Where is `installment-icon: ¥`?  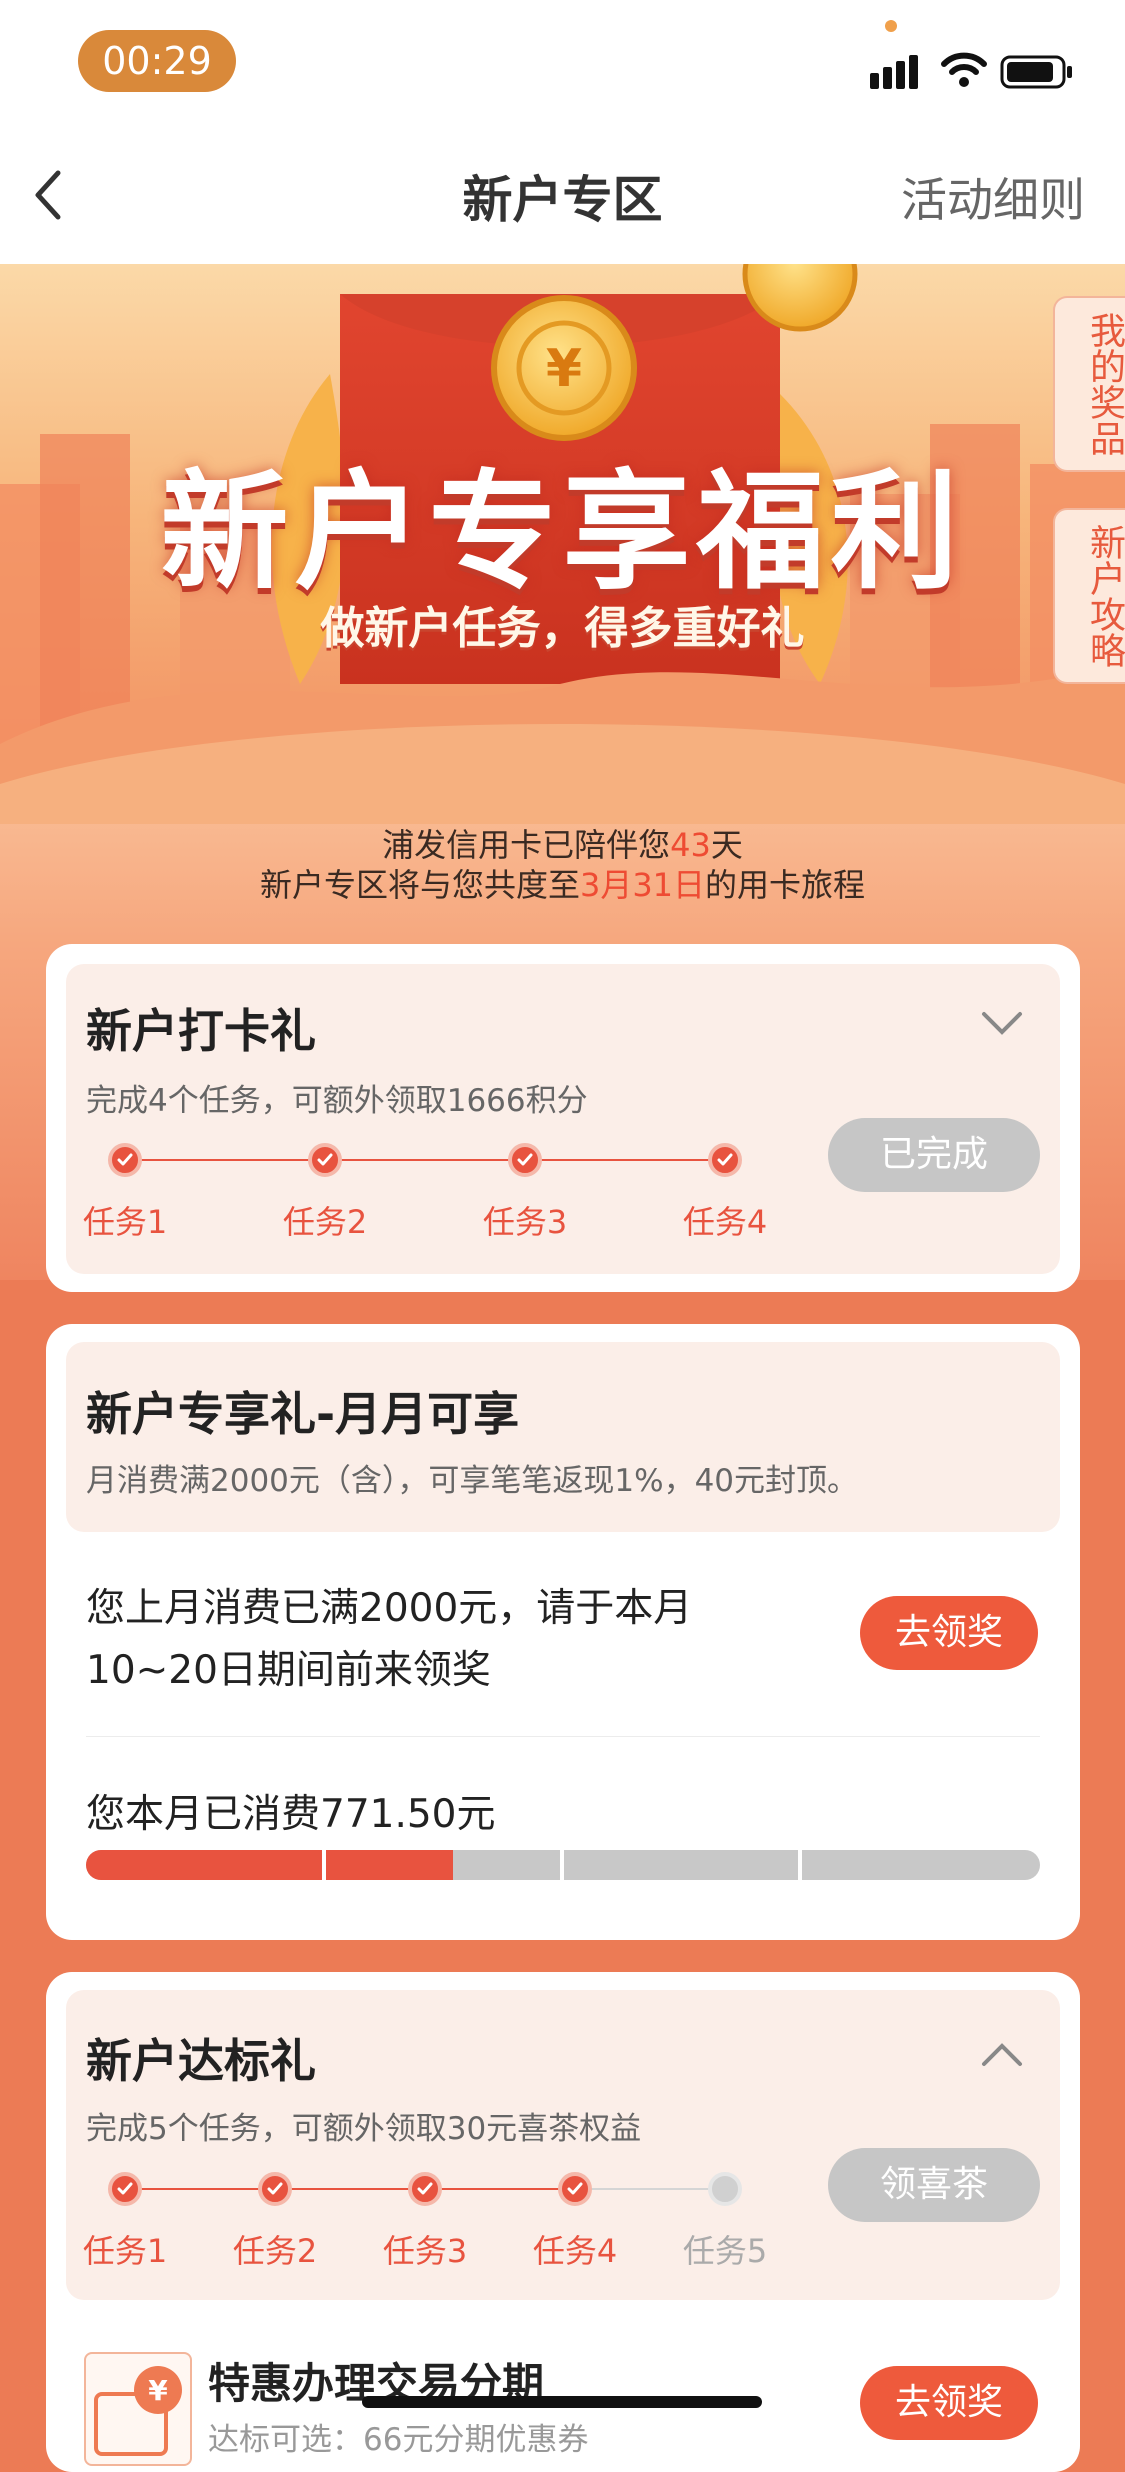
installment-icon: ¥ is located at coordinates (138, 2409).